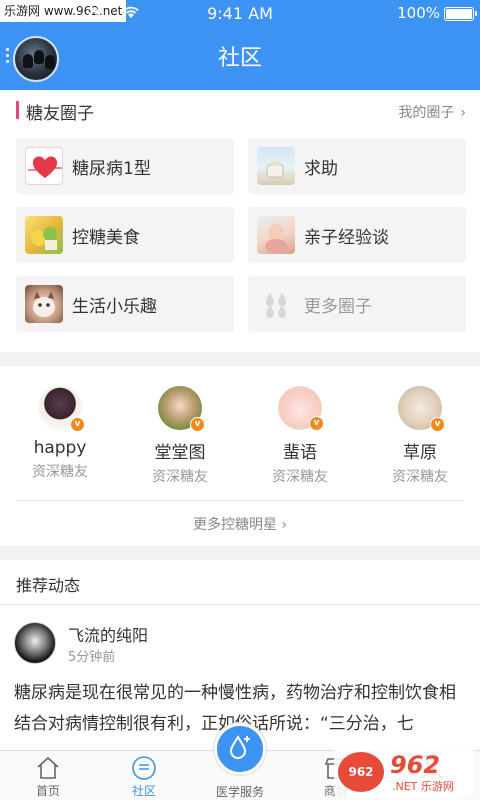 The width and height of the screenshot is (480, 800). What do you see at coordinates (48, 767) in the screenshot?
I see `home-icon` at bounding box center [48, 767].